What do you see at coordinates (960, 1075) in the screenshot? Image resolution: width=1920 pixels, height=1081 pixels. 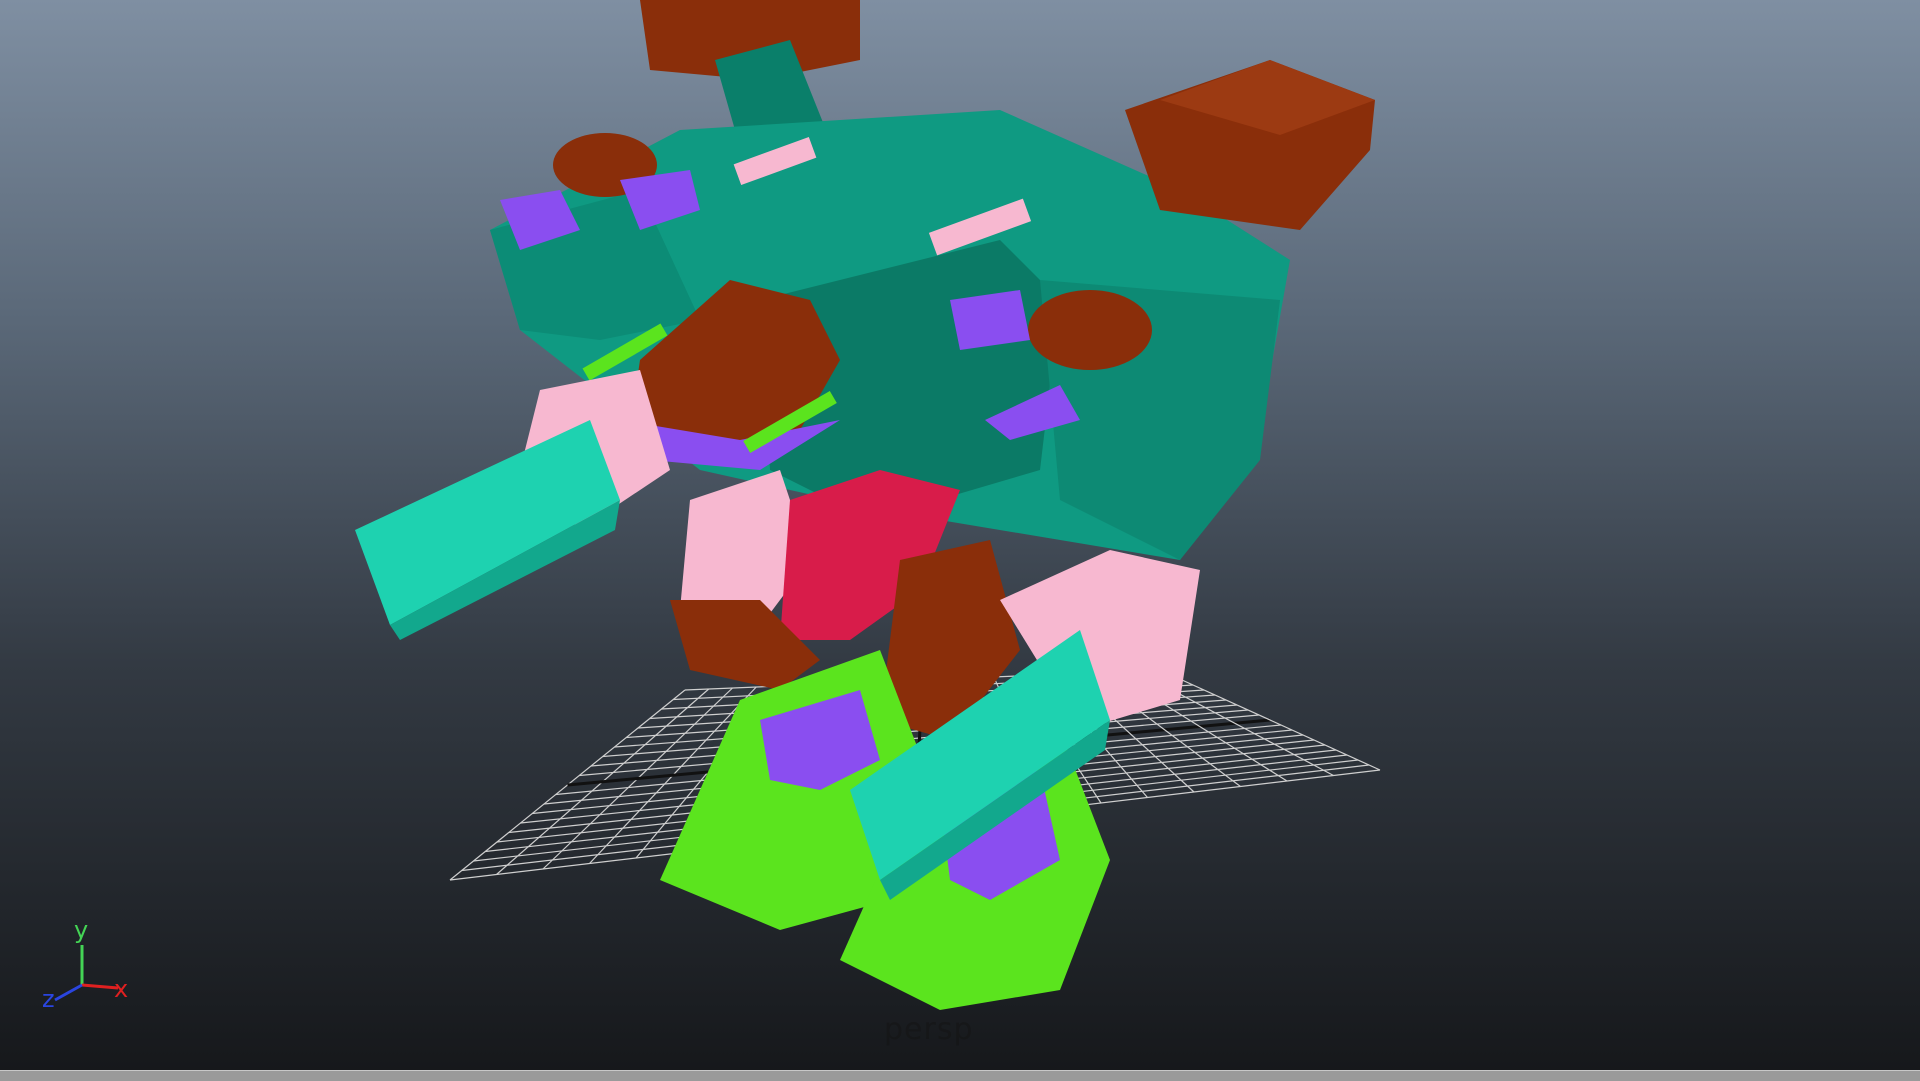 I see `viewport-bottom-bar` at bounding box center [960, 1075].